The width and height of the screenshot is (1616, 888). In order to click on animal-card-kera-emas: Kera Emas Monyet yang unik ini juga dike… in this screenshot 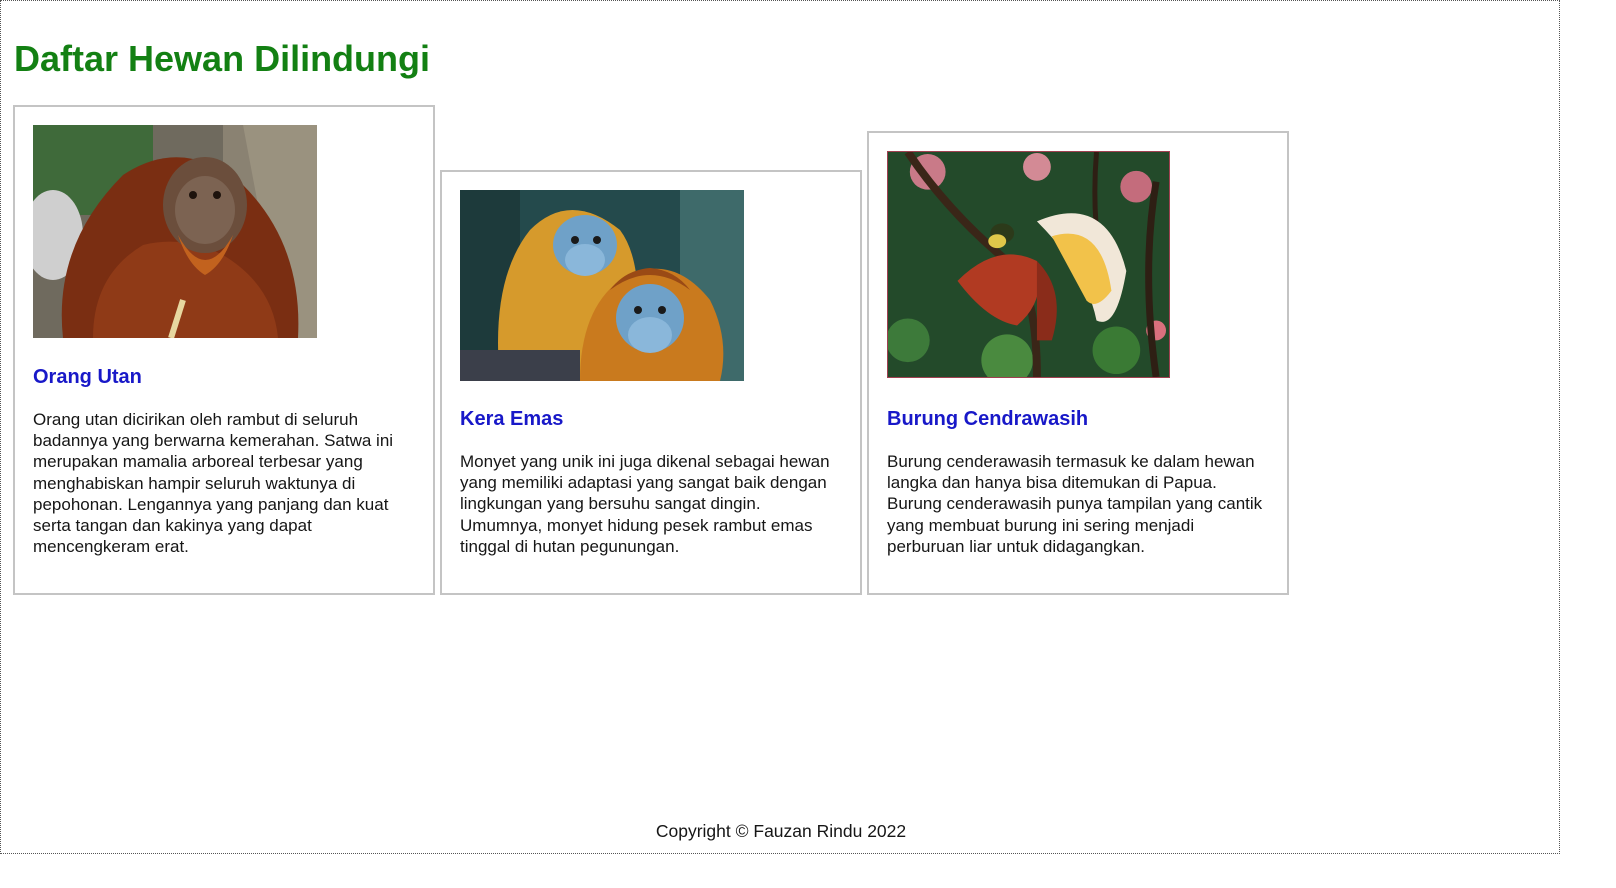, I will do `click(651, 382)`.